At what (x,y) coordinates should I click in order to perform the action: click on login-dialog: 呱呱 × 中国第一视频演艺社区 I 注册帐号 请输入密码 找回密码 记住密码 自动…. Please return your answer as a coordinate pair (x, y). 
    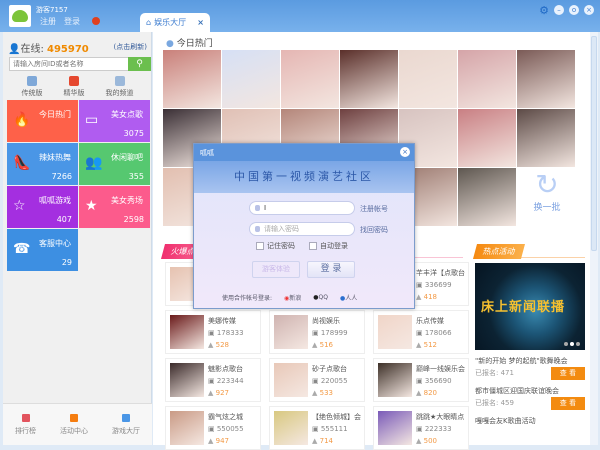
    Looking at the image, I should click on (304, 226).